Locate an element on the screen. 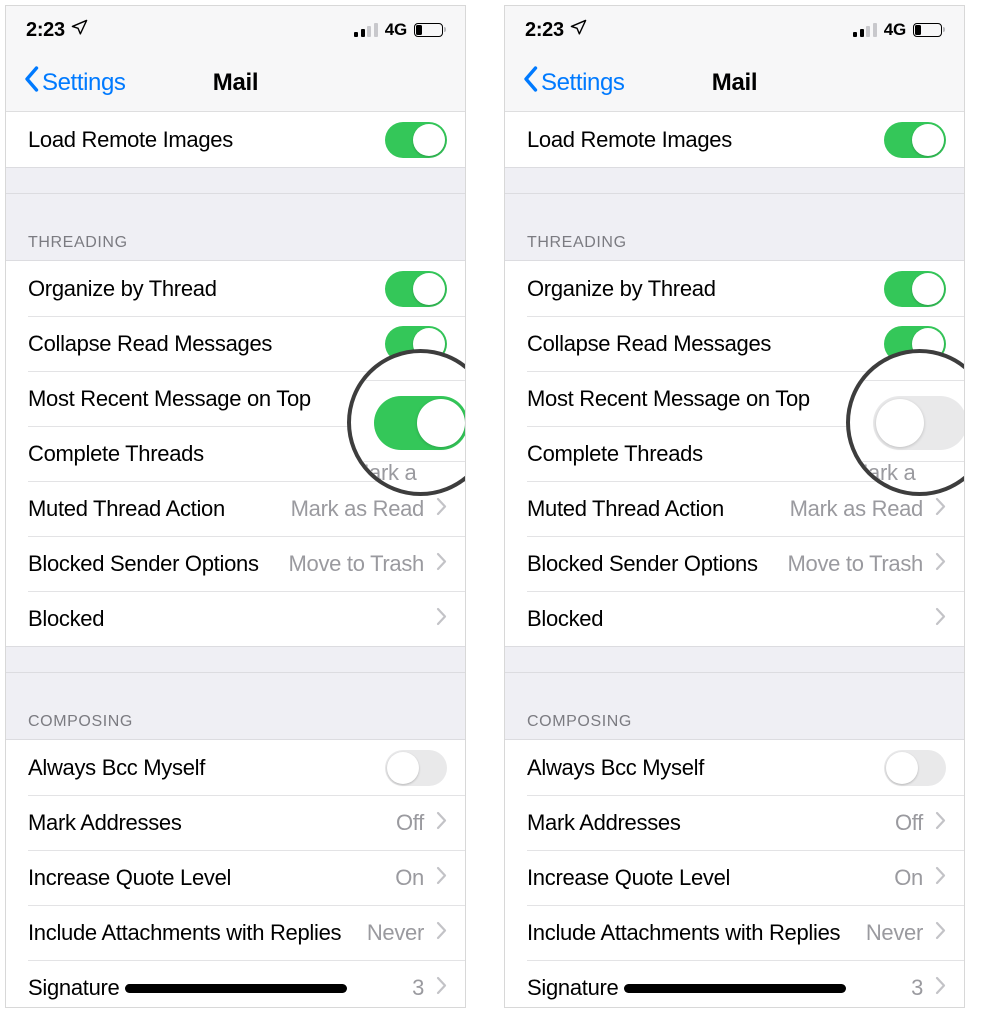 Image resolution: width=1000 pixels, height=1011 pixels. row-label: Blocked Sender Options is located at coordinates (143, 563).